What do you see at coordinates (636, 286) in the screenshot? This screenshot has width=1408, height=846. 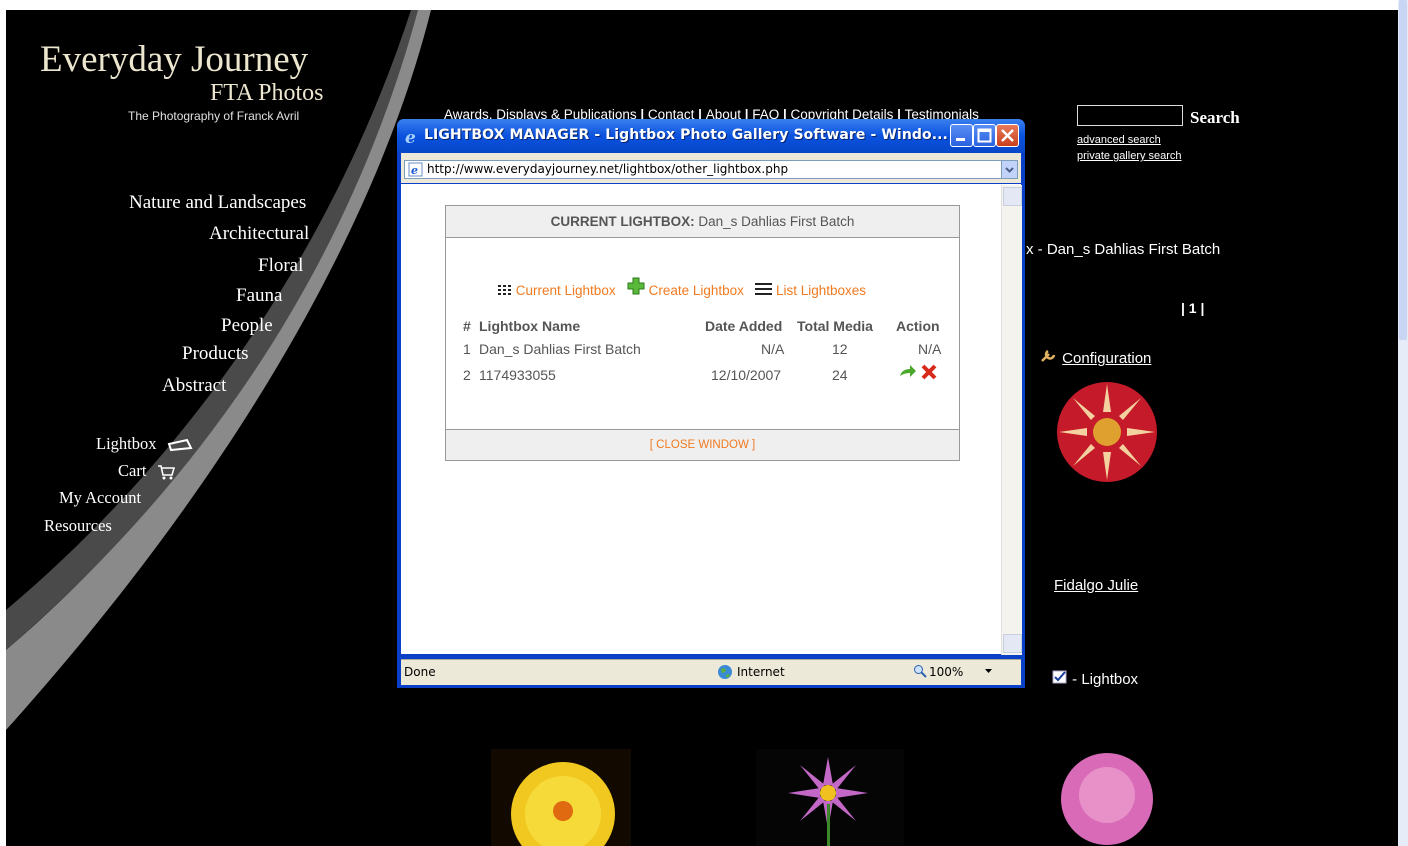 I see `plus-icon` at bounding box center [636, 286].